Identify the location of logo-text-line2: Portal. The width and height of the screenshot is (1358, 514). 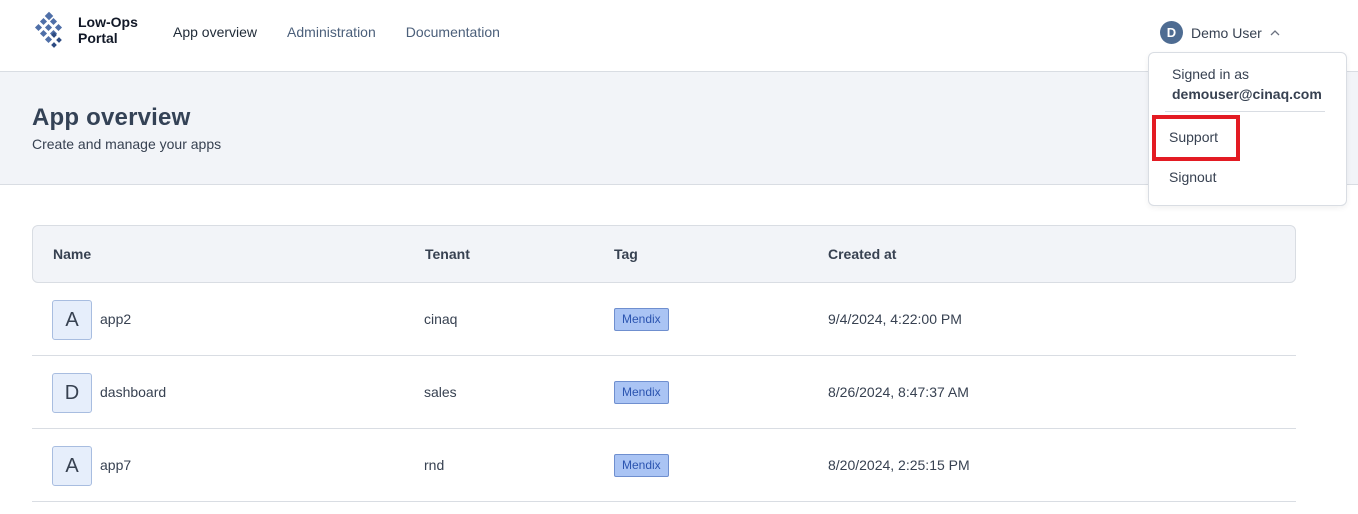
(98, 38).